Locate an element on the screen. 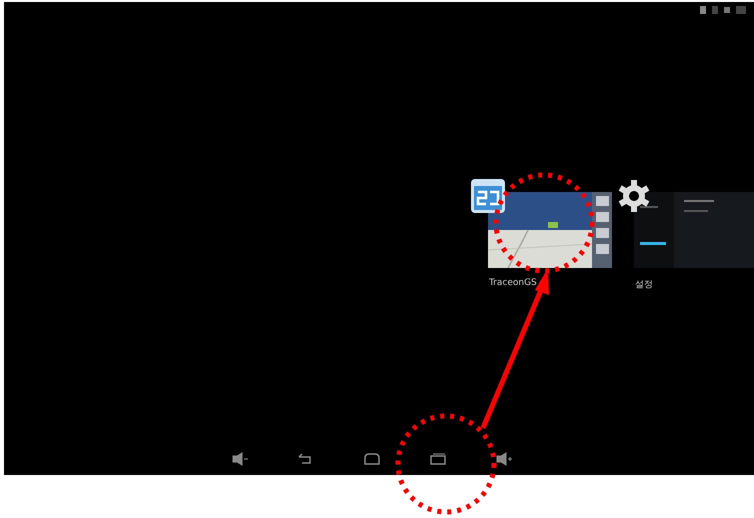  recent-app-card: TraceonGS is located at coordinates (541, 310).